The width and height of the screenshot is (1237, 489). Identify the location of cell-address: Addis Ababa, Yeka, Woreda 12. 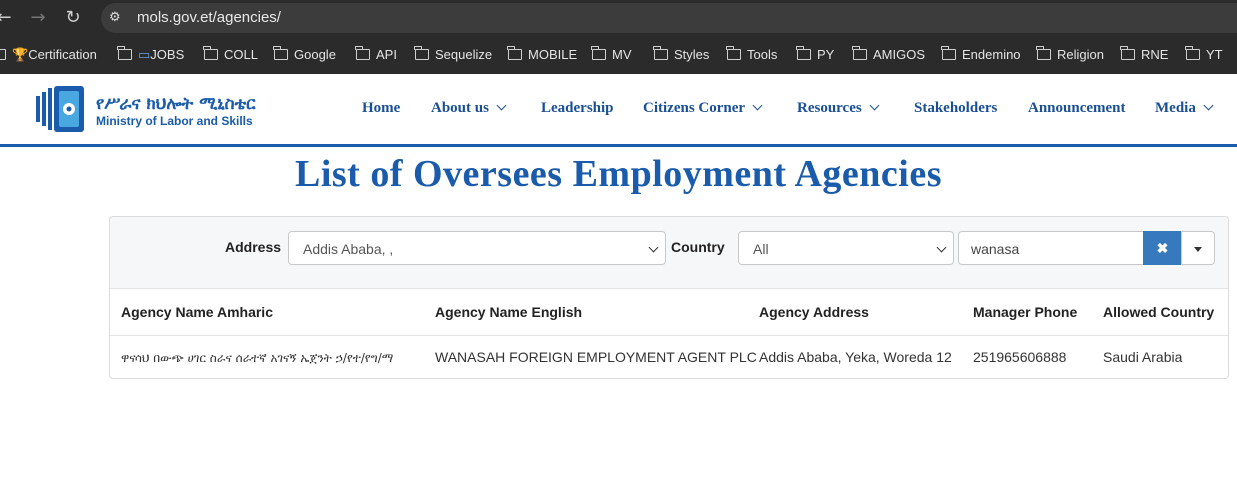
(855, 357).